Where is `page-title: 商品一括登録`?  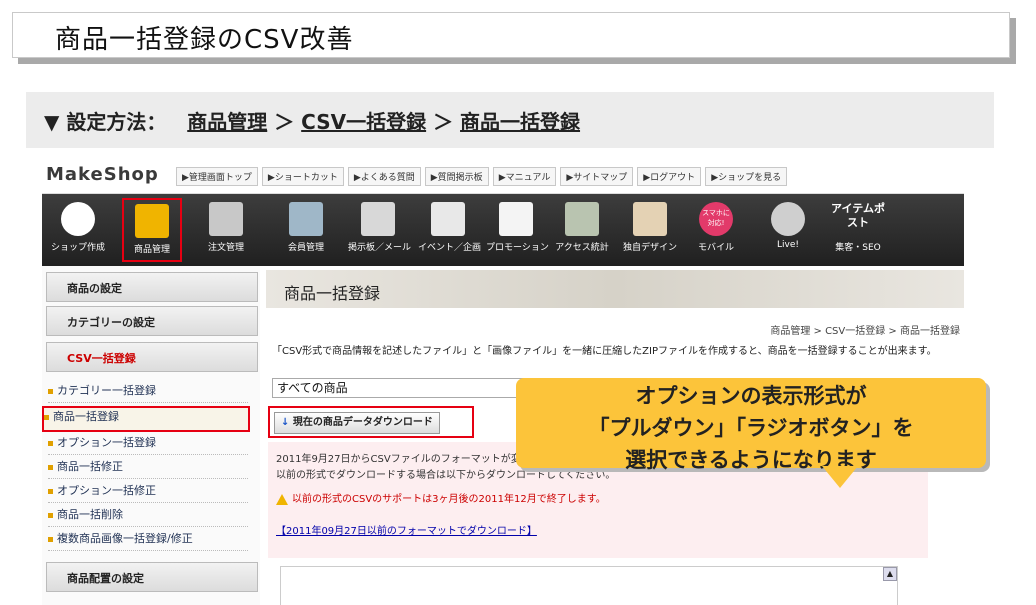 page-title: 商品一括登録 is located at coordinates (332, 293).